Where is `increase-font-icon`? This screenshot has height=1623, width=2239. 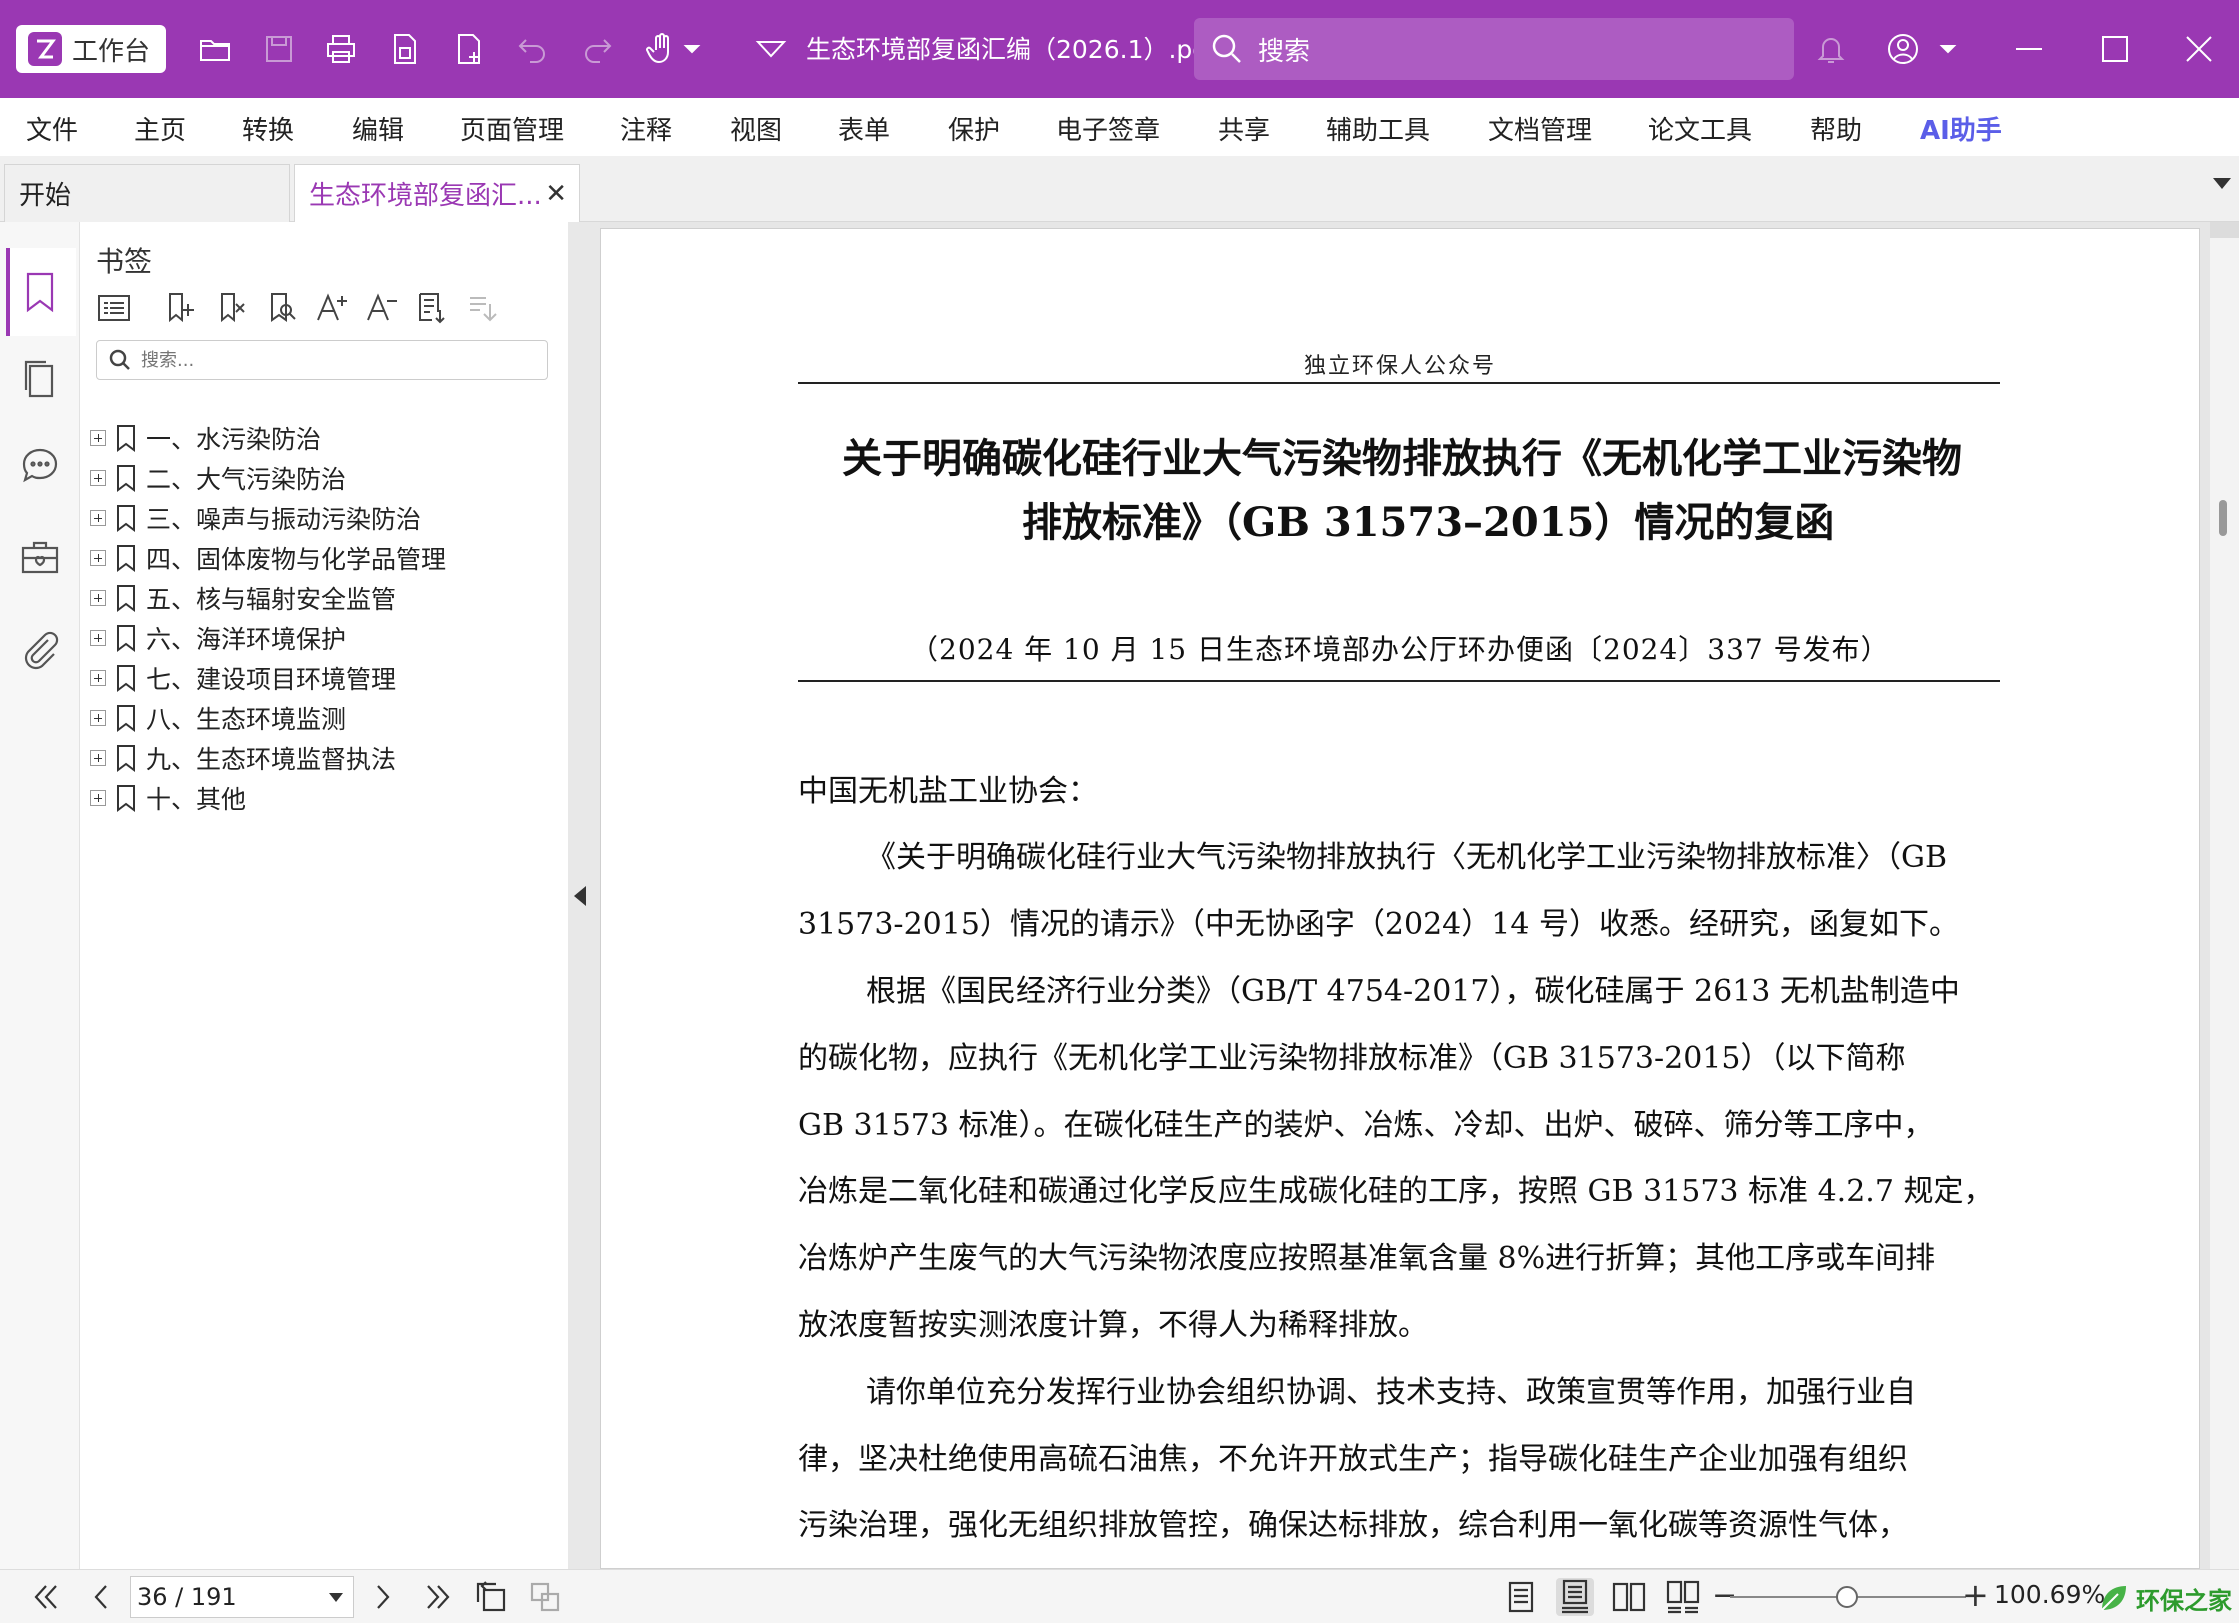
increase-font-icon is located at coordinates (332, 308).